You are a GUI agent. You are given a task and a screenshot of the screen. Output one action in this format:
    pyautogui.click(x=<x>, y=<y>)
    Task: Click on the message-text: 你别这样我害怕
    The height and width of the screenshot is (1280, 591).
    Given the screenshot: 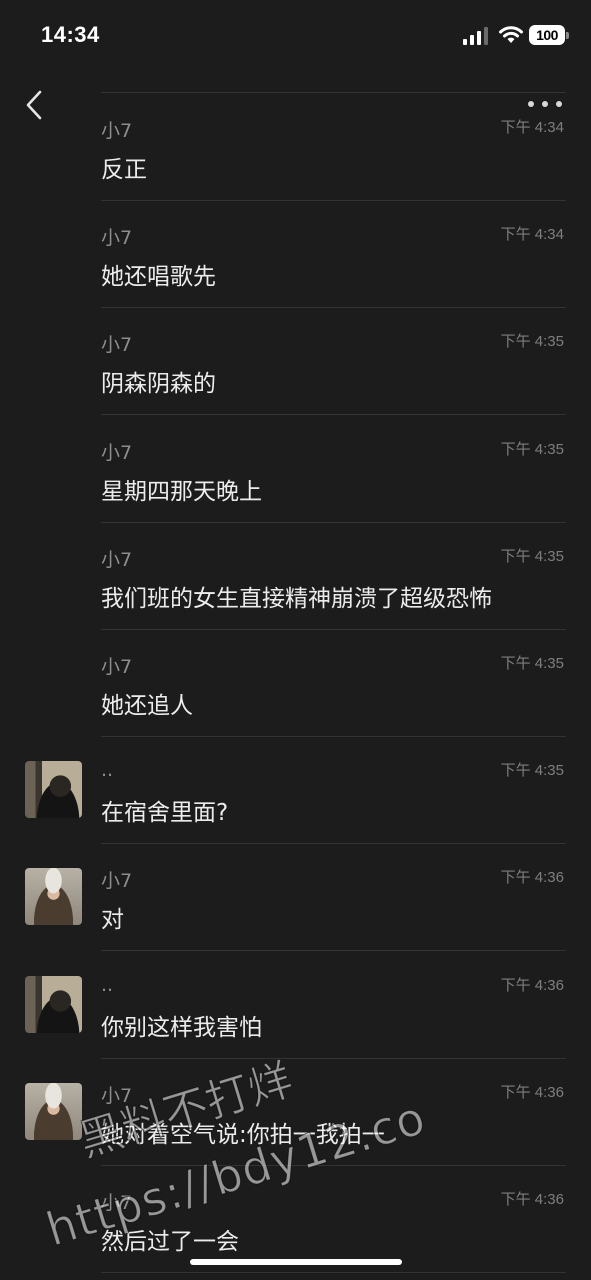 What is the action you would take?
    pyautogui.click(x=181, y=1027)
    